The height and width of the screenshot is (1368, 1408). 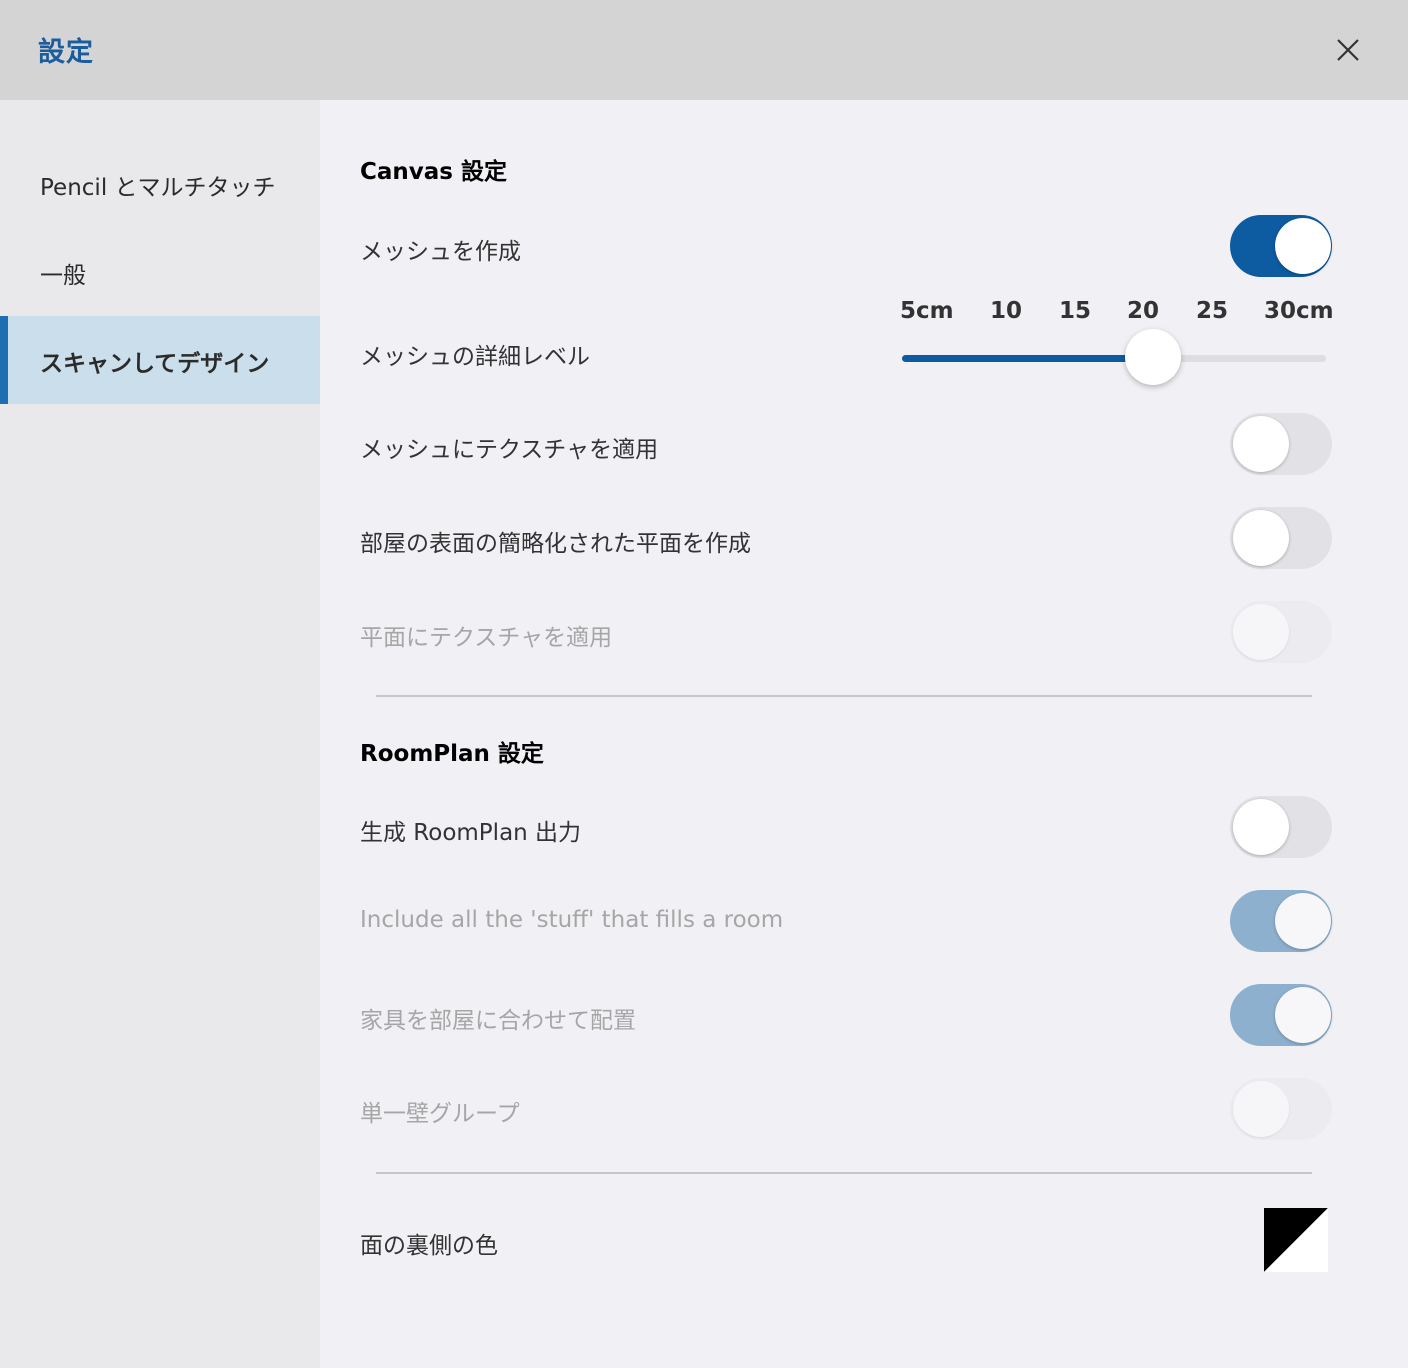 I want to click on sidebar-item-label: Pencil とマルチタッチ, so click(x=158, y=188).